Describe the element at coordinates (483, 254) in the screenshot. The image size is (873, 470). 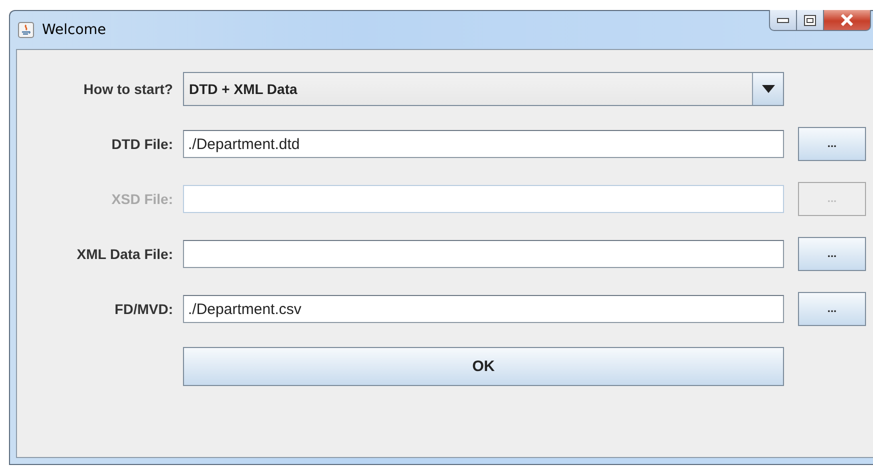
I see `path-field` at that location.